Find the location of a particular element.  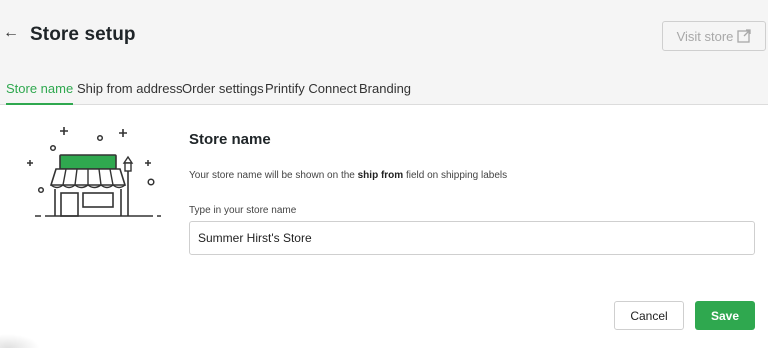

visit-store-button: Visit store is located at coordinates (714, 36).